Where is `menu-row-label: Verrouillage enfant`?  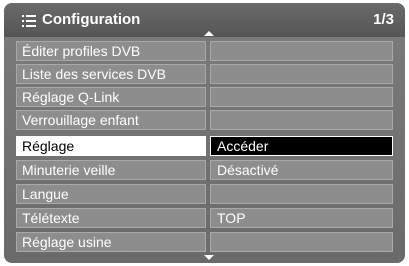 menu-row-label: Verrouillage enfant is located at coordinates (111, 120).